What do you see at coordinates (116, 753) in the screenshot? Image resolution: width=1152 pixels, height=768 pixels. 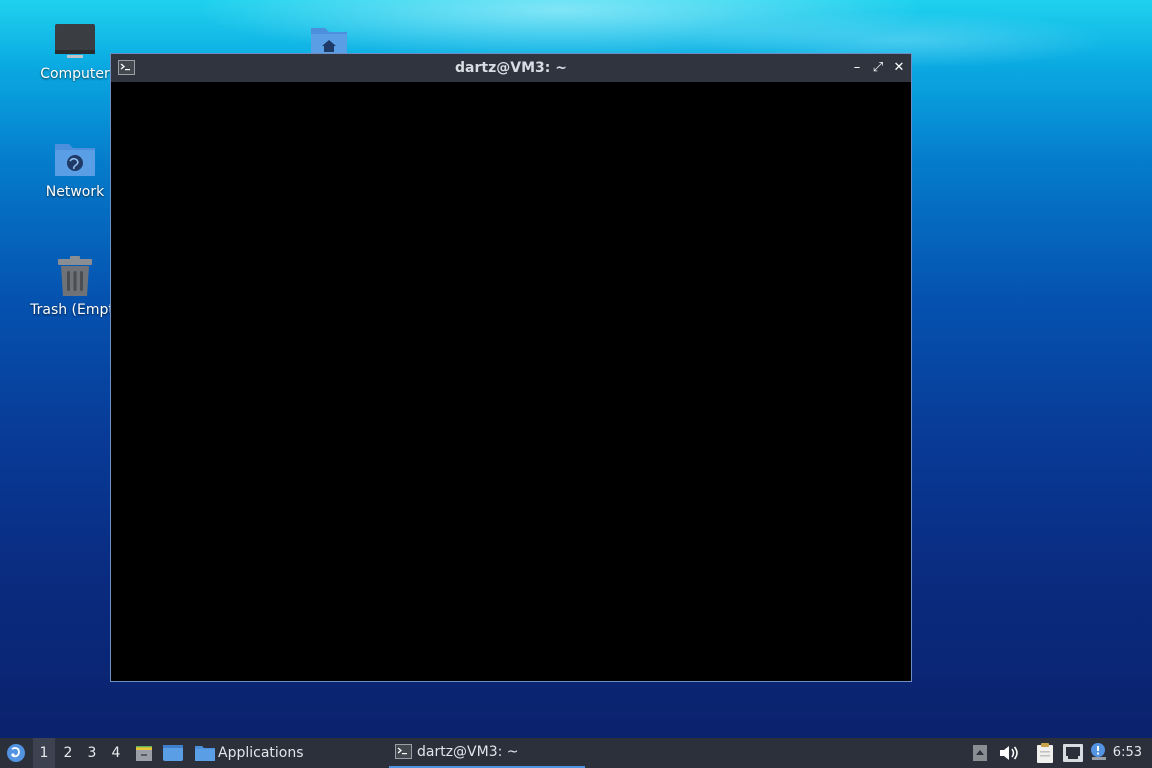 I see `workspace-4: 4` at bounding box center [116, 753].